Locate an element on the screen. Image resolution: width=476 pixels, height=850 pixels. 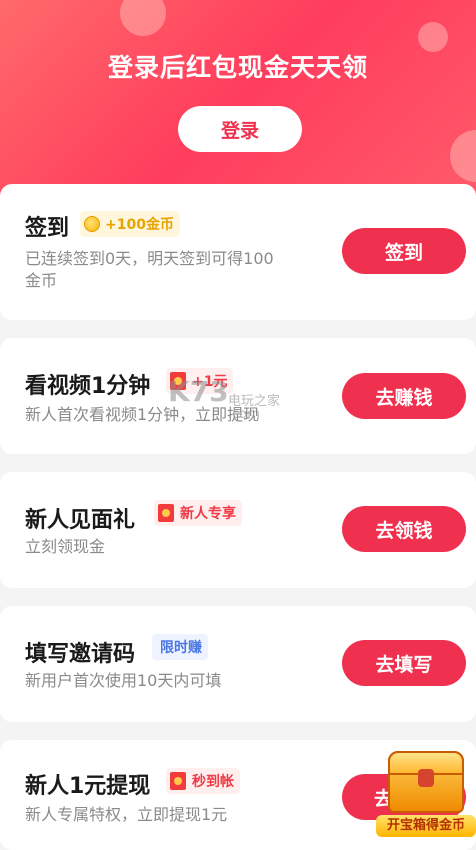
lock-icon is located at coordinates (426, 778).